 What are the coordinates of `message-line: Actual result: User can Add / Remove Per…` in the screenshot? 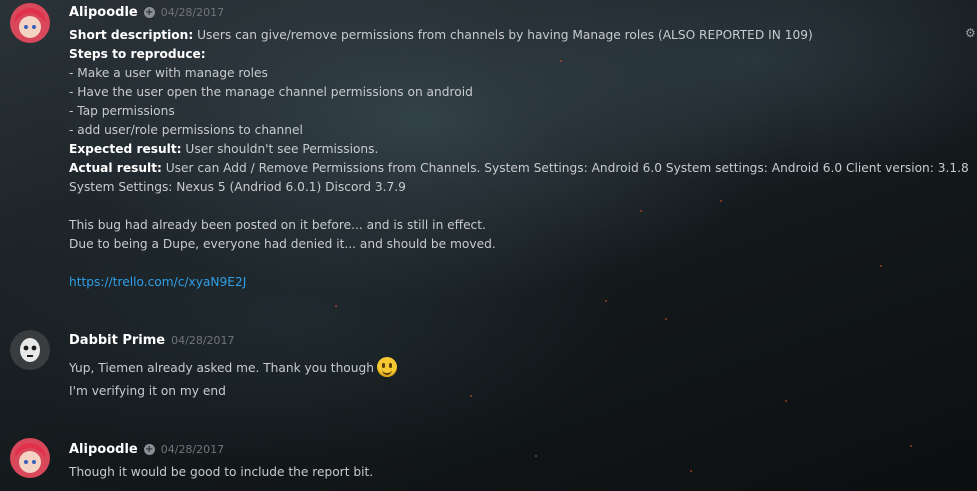 It's located at (519, 168).